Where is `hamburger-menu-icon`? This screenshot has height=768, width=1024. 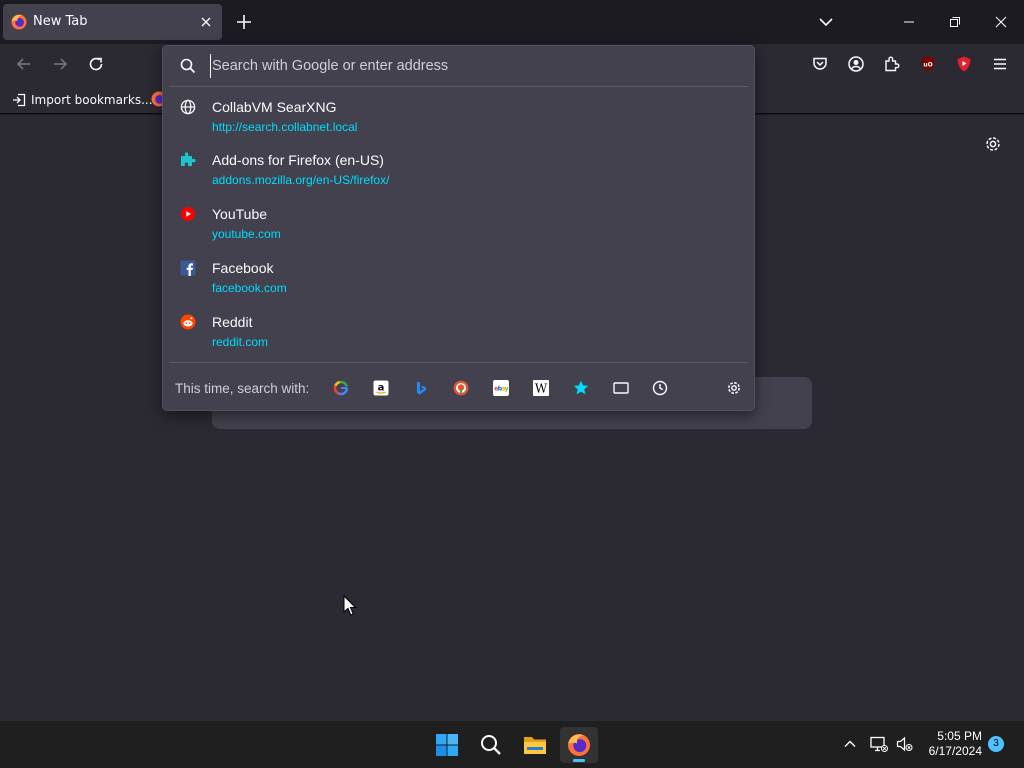
hamburger-menu-icon is located at coordinates (1000, 64).